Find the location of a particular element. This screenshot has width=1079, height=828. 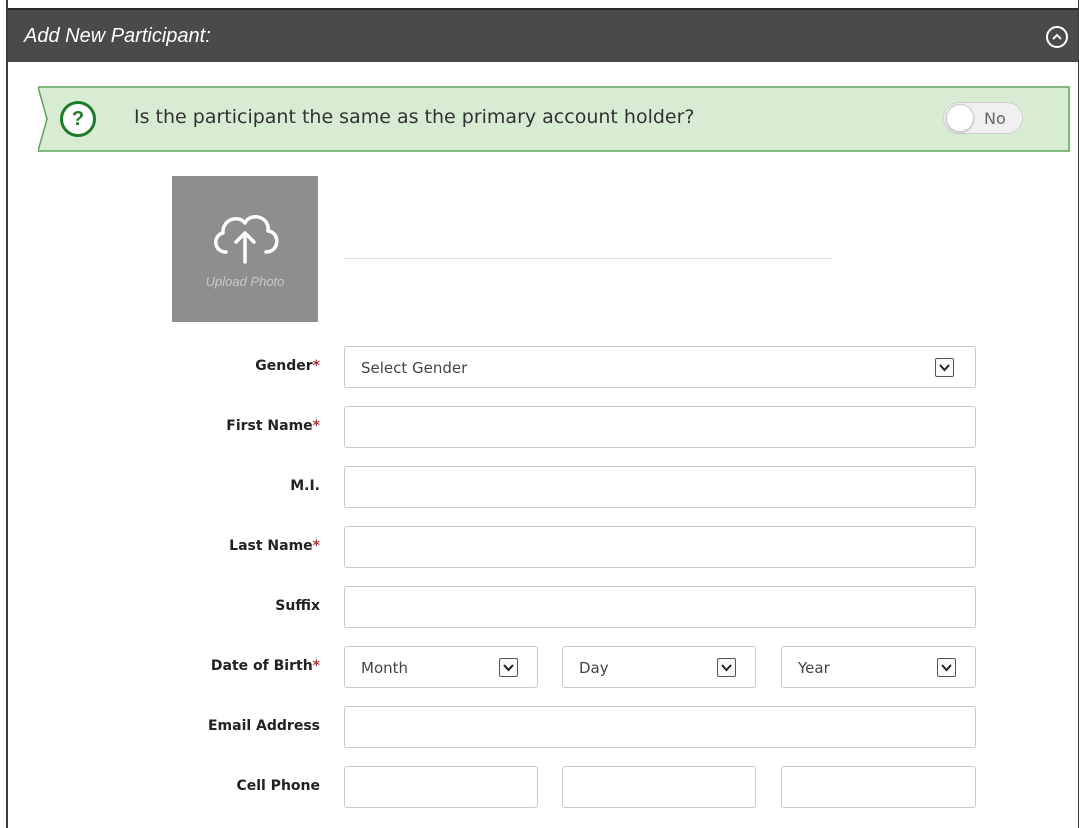

collapse-button is located at coordinates (1057, 37).